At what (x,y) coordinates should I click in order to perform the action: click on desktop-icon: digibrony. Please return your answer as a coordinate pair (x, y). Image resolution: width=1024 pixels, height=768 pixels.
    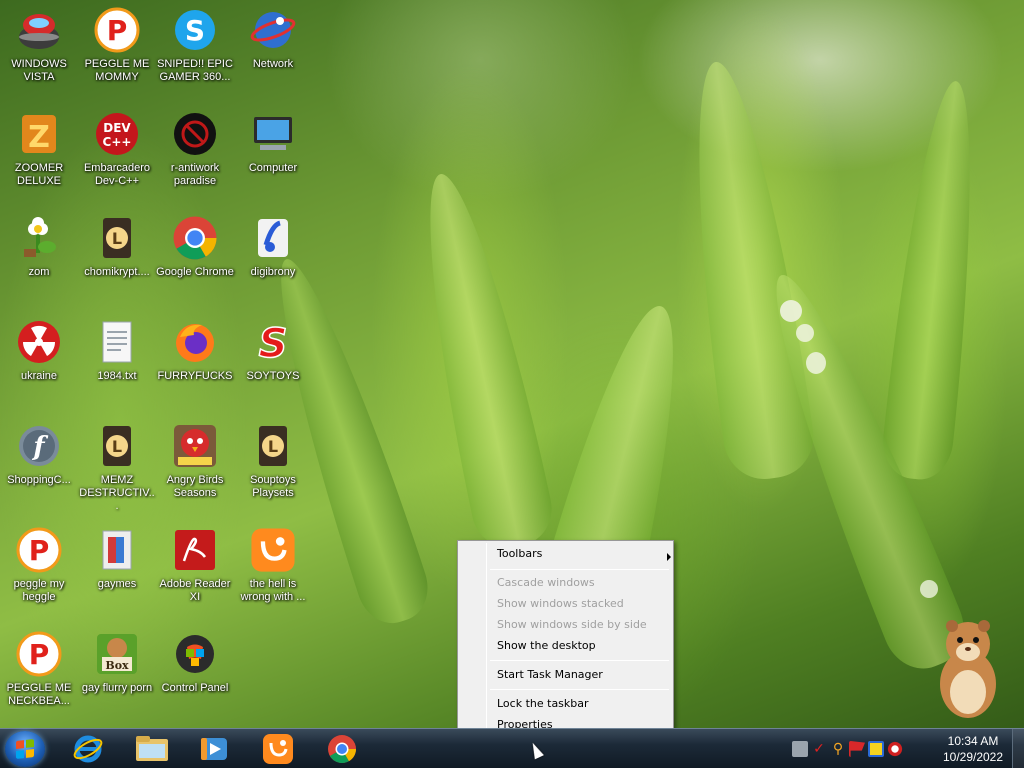
    Looking at the image, I should click on (273, 258).